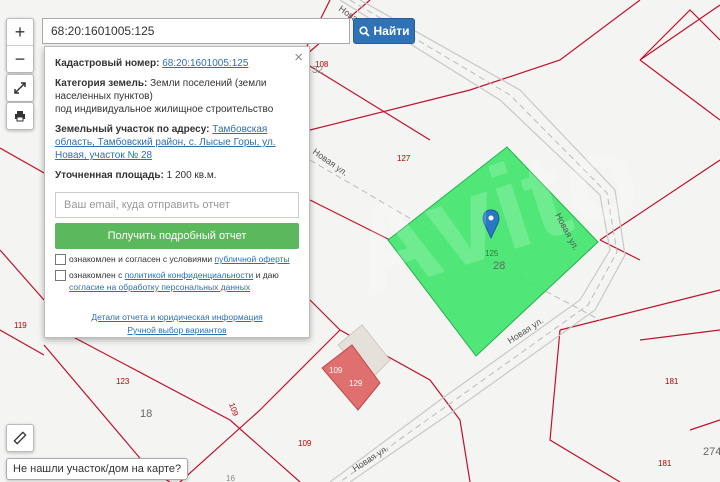 This screenshot has height=482, width=720. What do you see at coordinates (298, 57) in the screenshot?
I see `close-icon: ×` at bounding box center [298, 57].